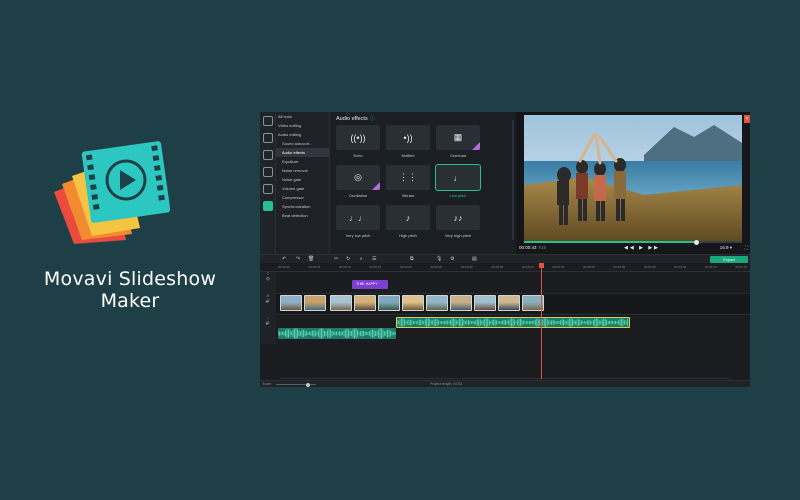 The height and width of the screenshot is (500, 800). I want to click on ruler-tick-label: 00:01:15, so click(741, 267).